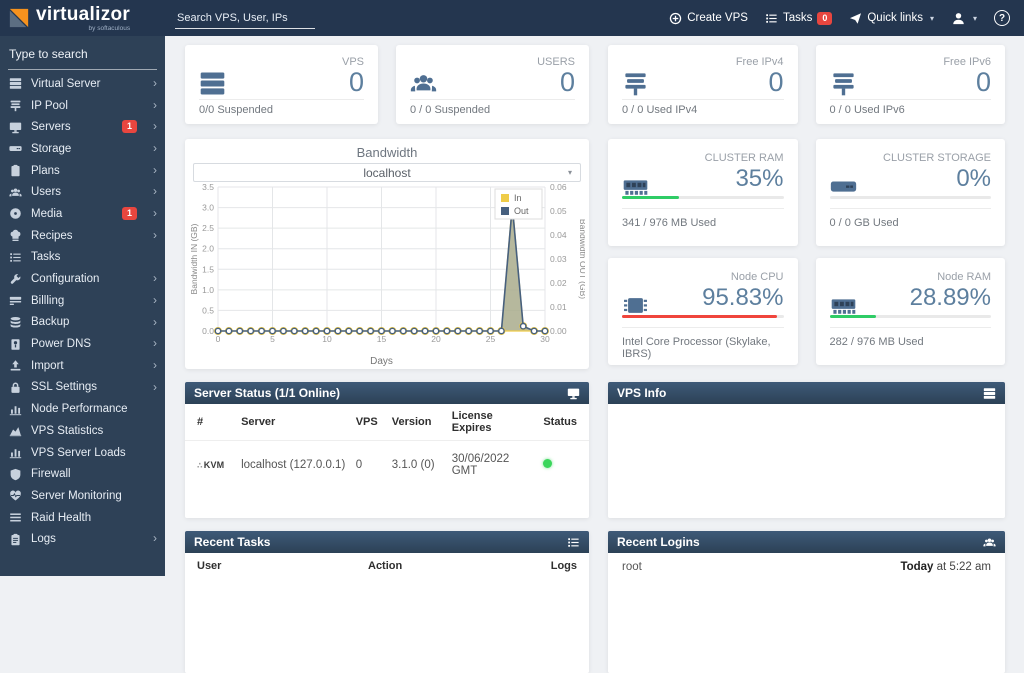 The image size is (1024, 673). What do you see at coordinates (82, 474) in the screenshot?
I see `sidebar-item-firewall: Firewall` at bounding box center [82, 474].